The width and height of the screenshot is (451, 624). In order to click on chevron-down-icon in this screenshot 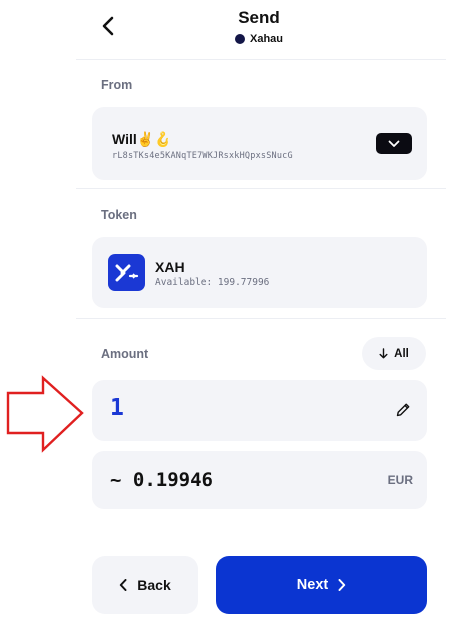, I will do `click(394, 143)`.